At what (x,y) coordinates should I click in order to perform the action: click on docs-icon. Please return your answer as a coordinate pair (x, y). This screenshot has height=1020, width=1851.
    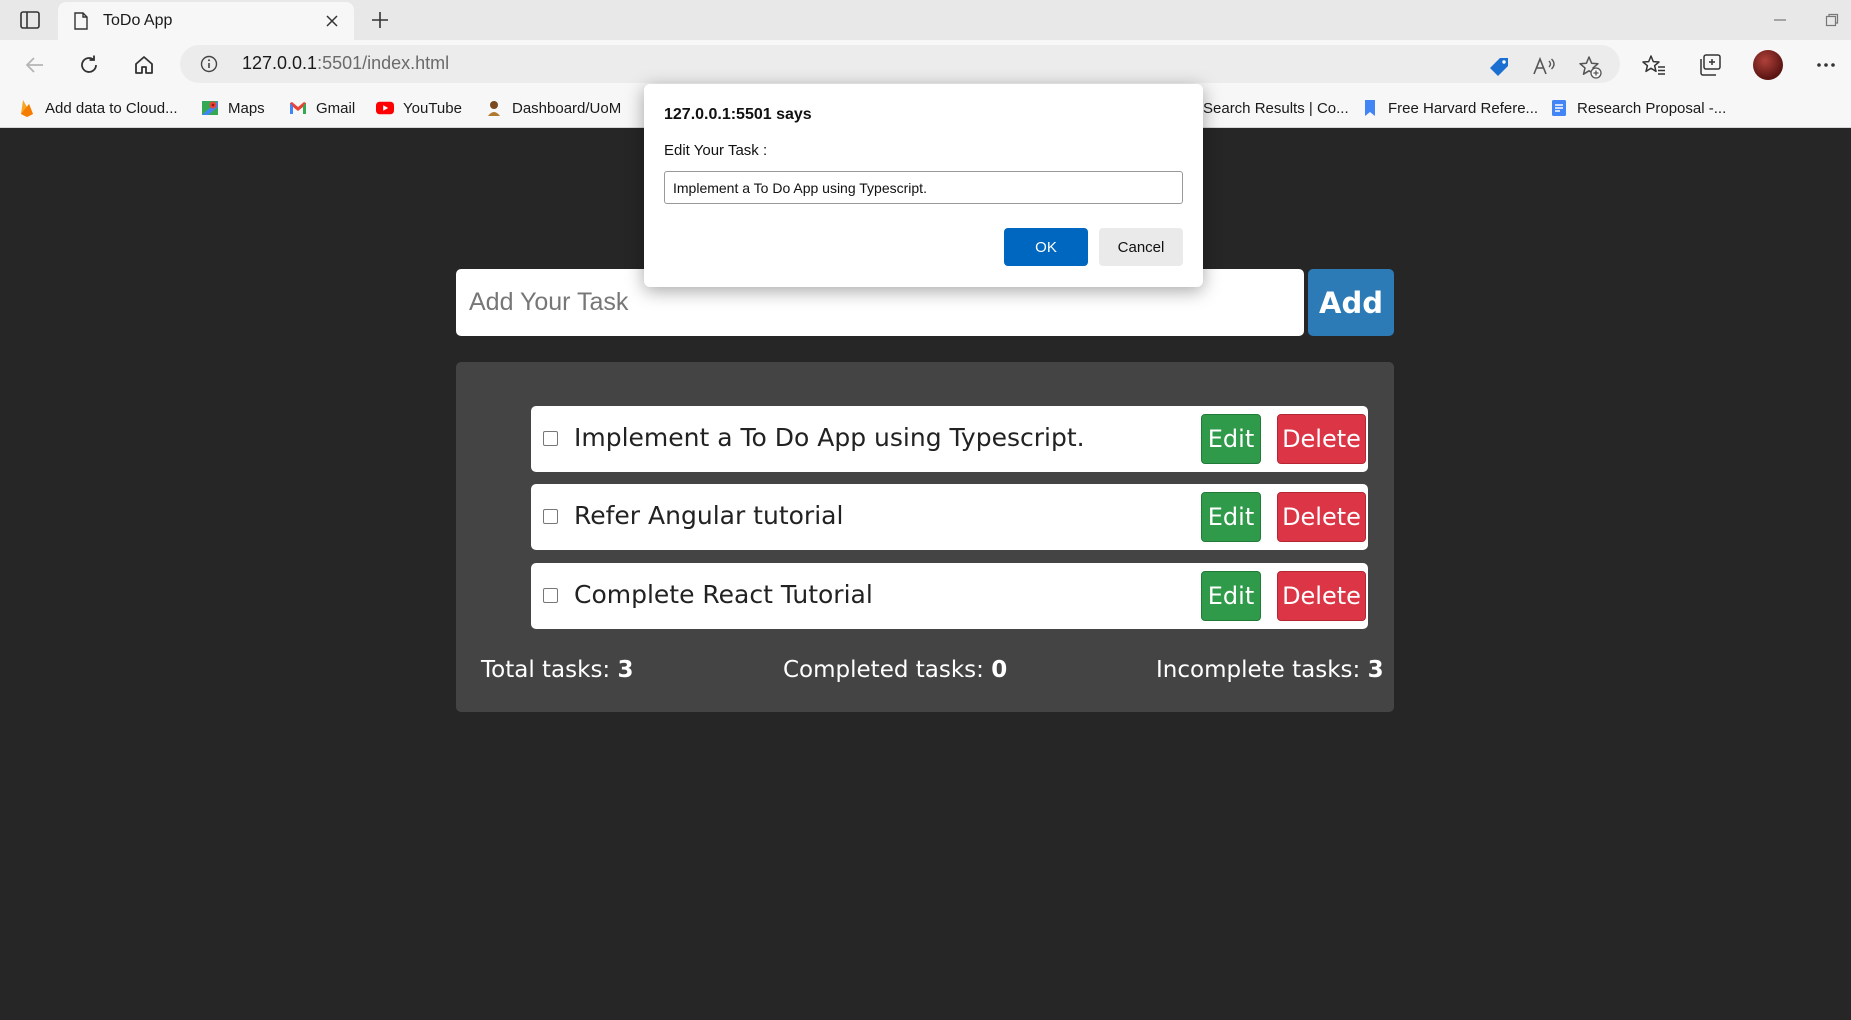
    Looking at the image, I should click on (1559, 108).